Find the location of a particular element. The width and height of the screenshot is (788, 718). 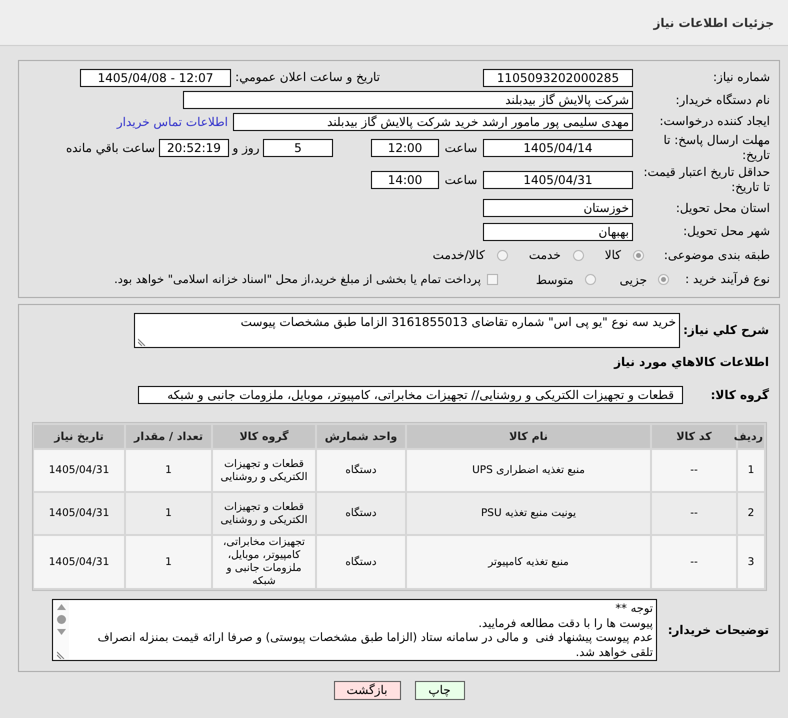

field-label: مهلت ارسال پاسخ: تا تاریخ: is located at coordinates (716, 148).